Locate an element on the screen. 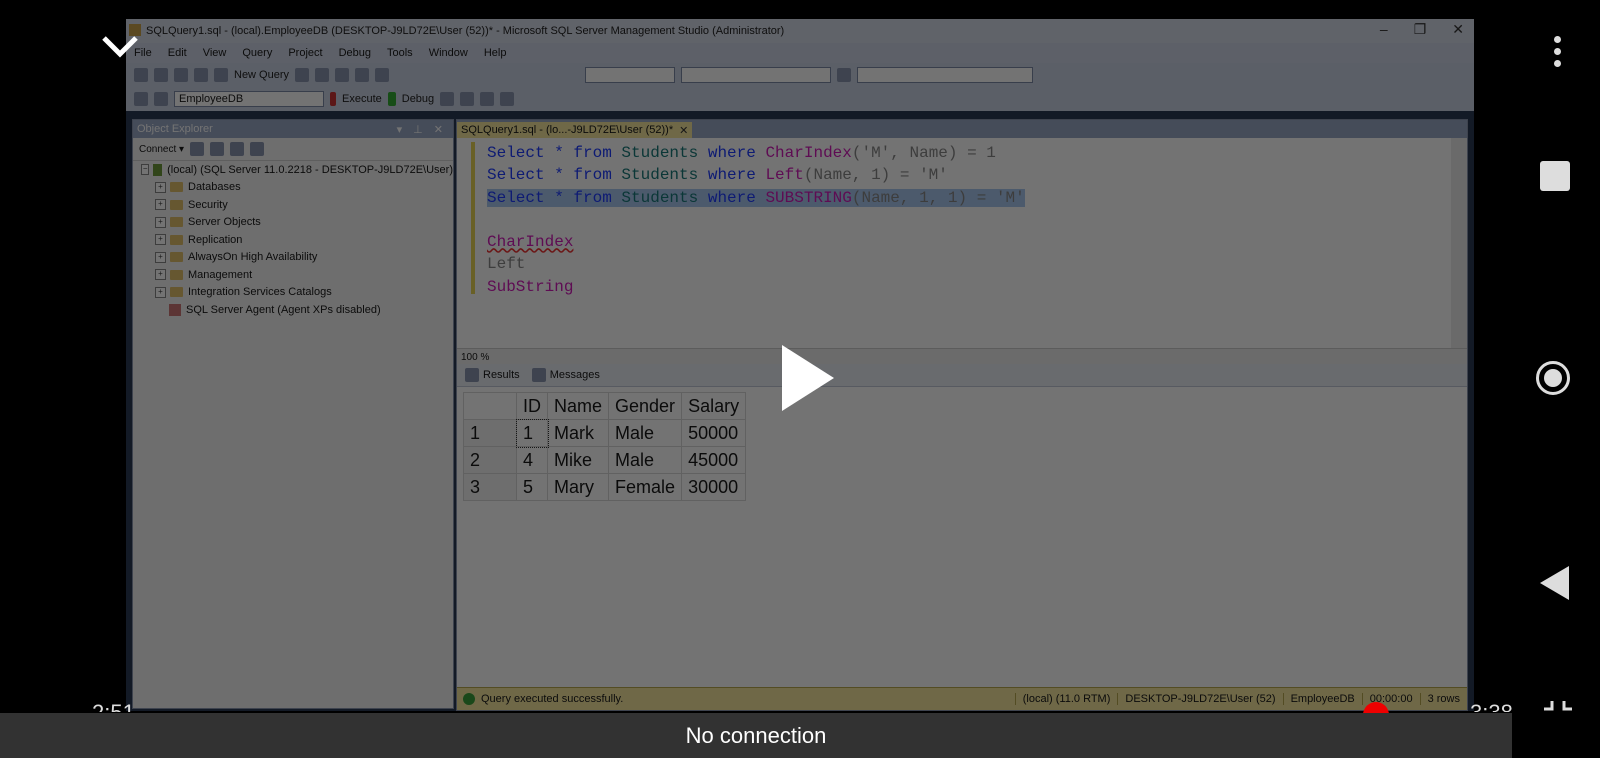  table-row: 1 1 Mark Male 50000 is located at coordinates (605, 433).